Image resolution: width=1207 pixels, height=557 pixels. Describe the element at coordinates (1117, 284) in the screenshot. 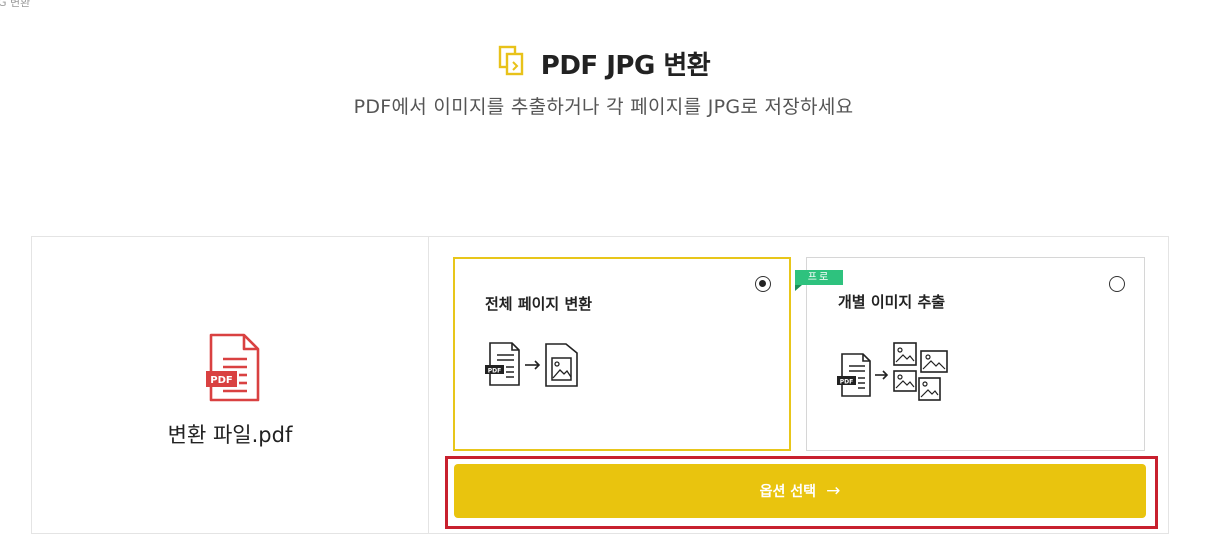

I see `option-radio-unselected` at that location.